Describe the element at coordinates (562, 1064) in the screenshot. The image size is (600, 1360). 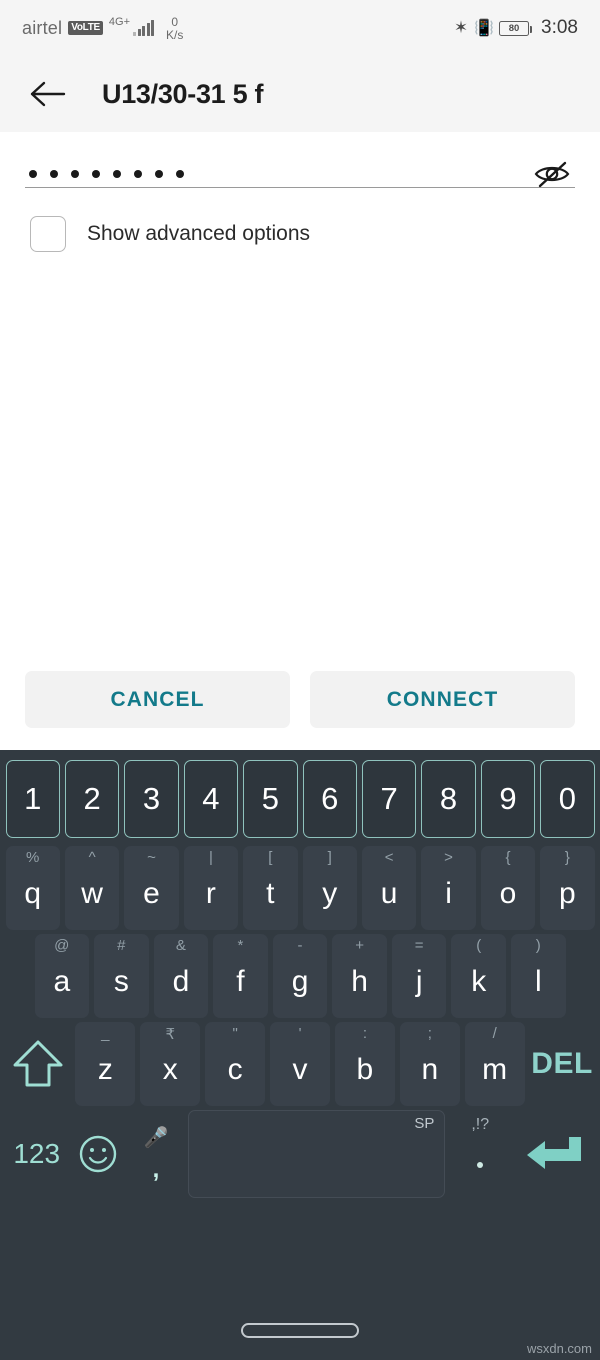
I see `delete-key: DEL` at that location.